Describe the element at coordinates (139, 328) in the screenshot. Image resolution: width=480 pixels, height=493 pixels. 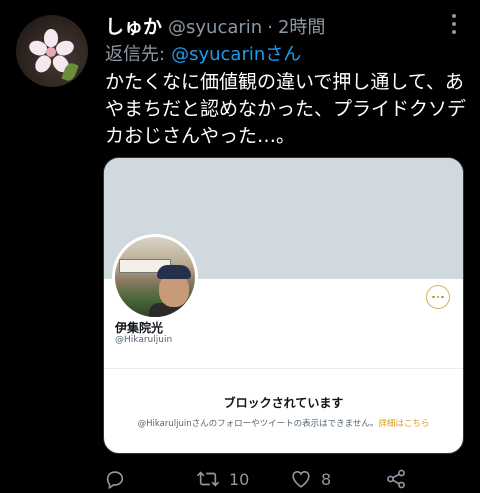
I see `profile-name: 伊集院光` at that location.